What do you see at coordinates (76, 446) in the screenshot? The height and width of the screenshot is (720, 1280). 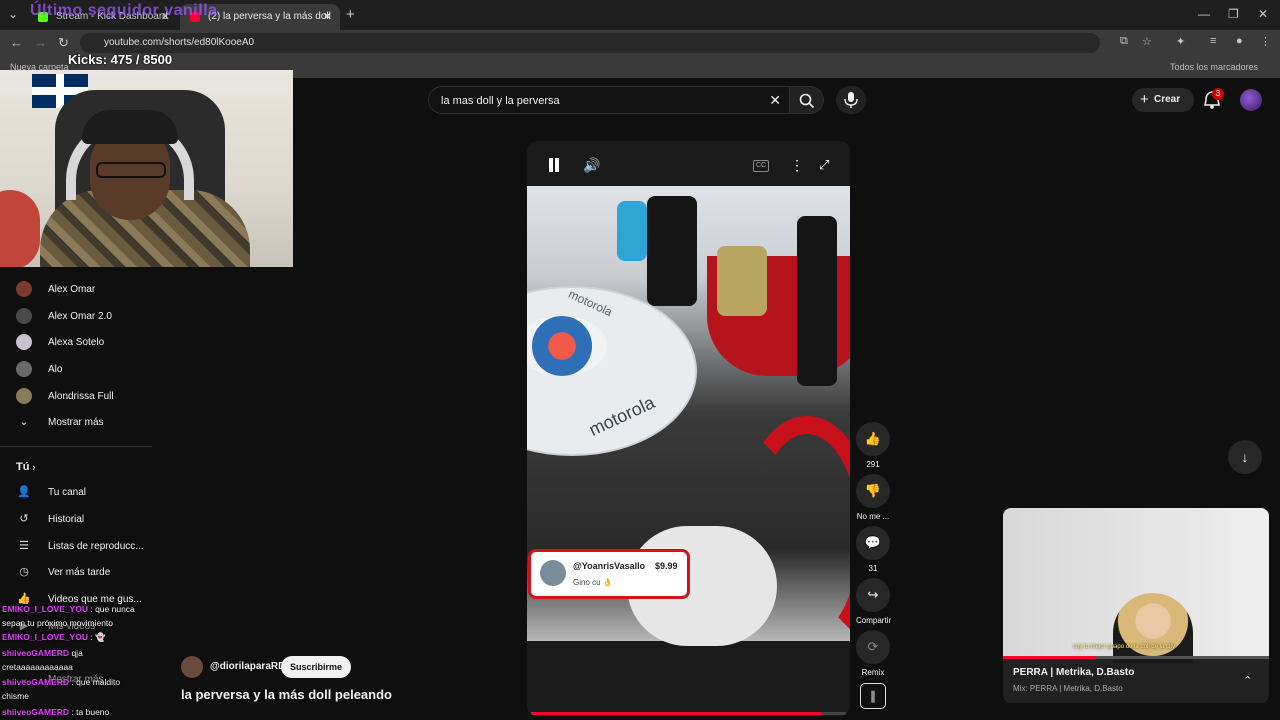 I see `divider` at bounding box center [76, 446].